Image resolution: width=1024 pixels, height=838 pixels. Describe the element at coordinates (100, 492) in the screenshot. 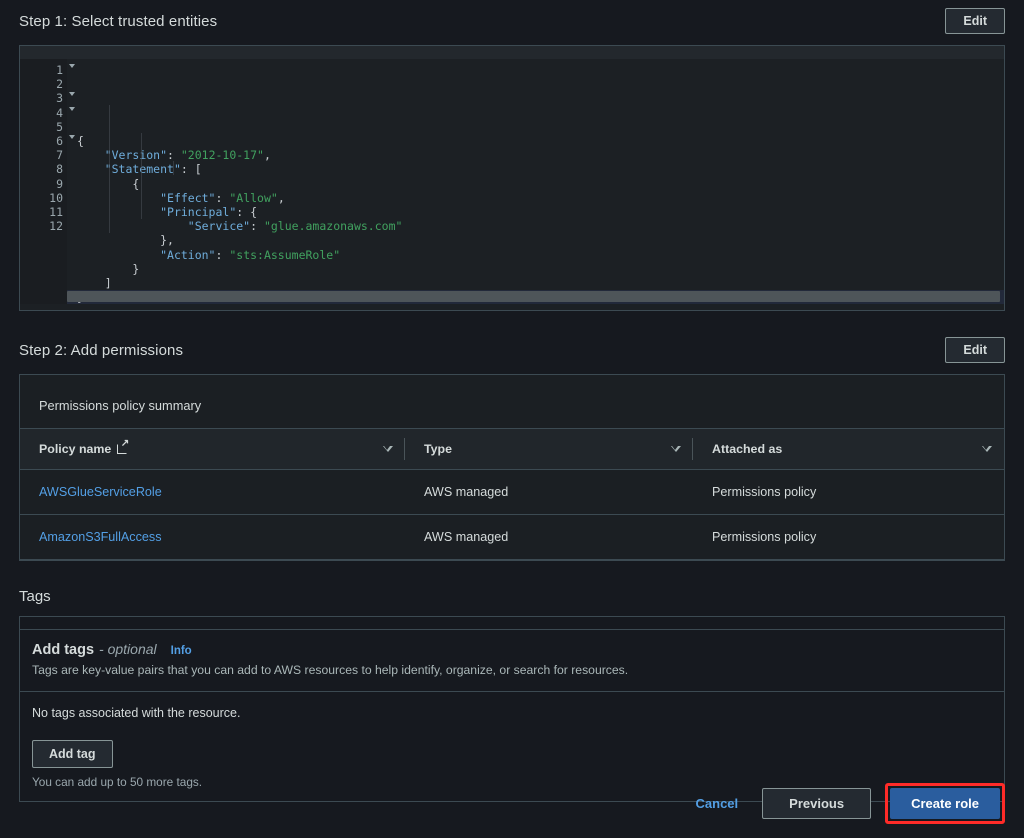

I see `policy-name-link: AWSGlueServiceRole` at that location.